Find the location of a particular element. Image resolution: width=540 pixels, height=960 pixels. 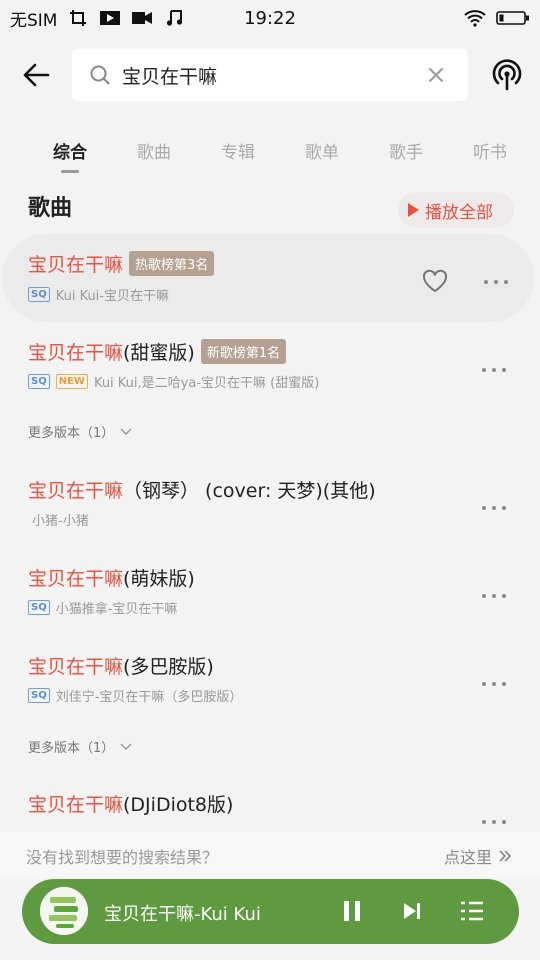

tab-artists: 歌手 is located at coordinates (406, 150).